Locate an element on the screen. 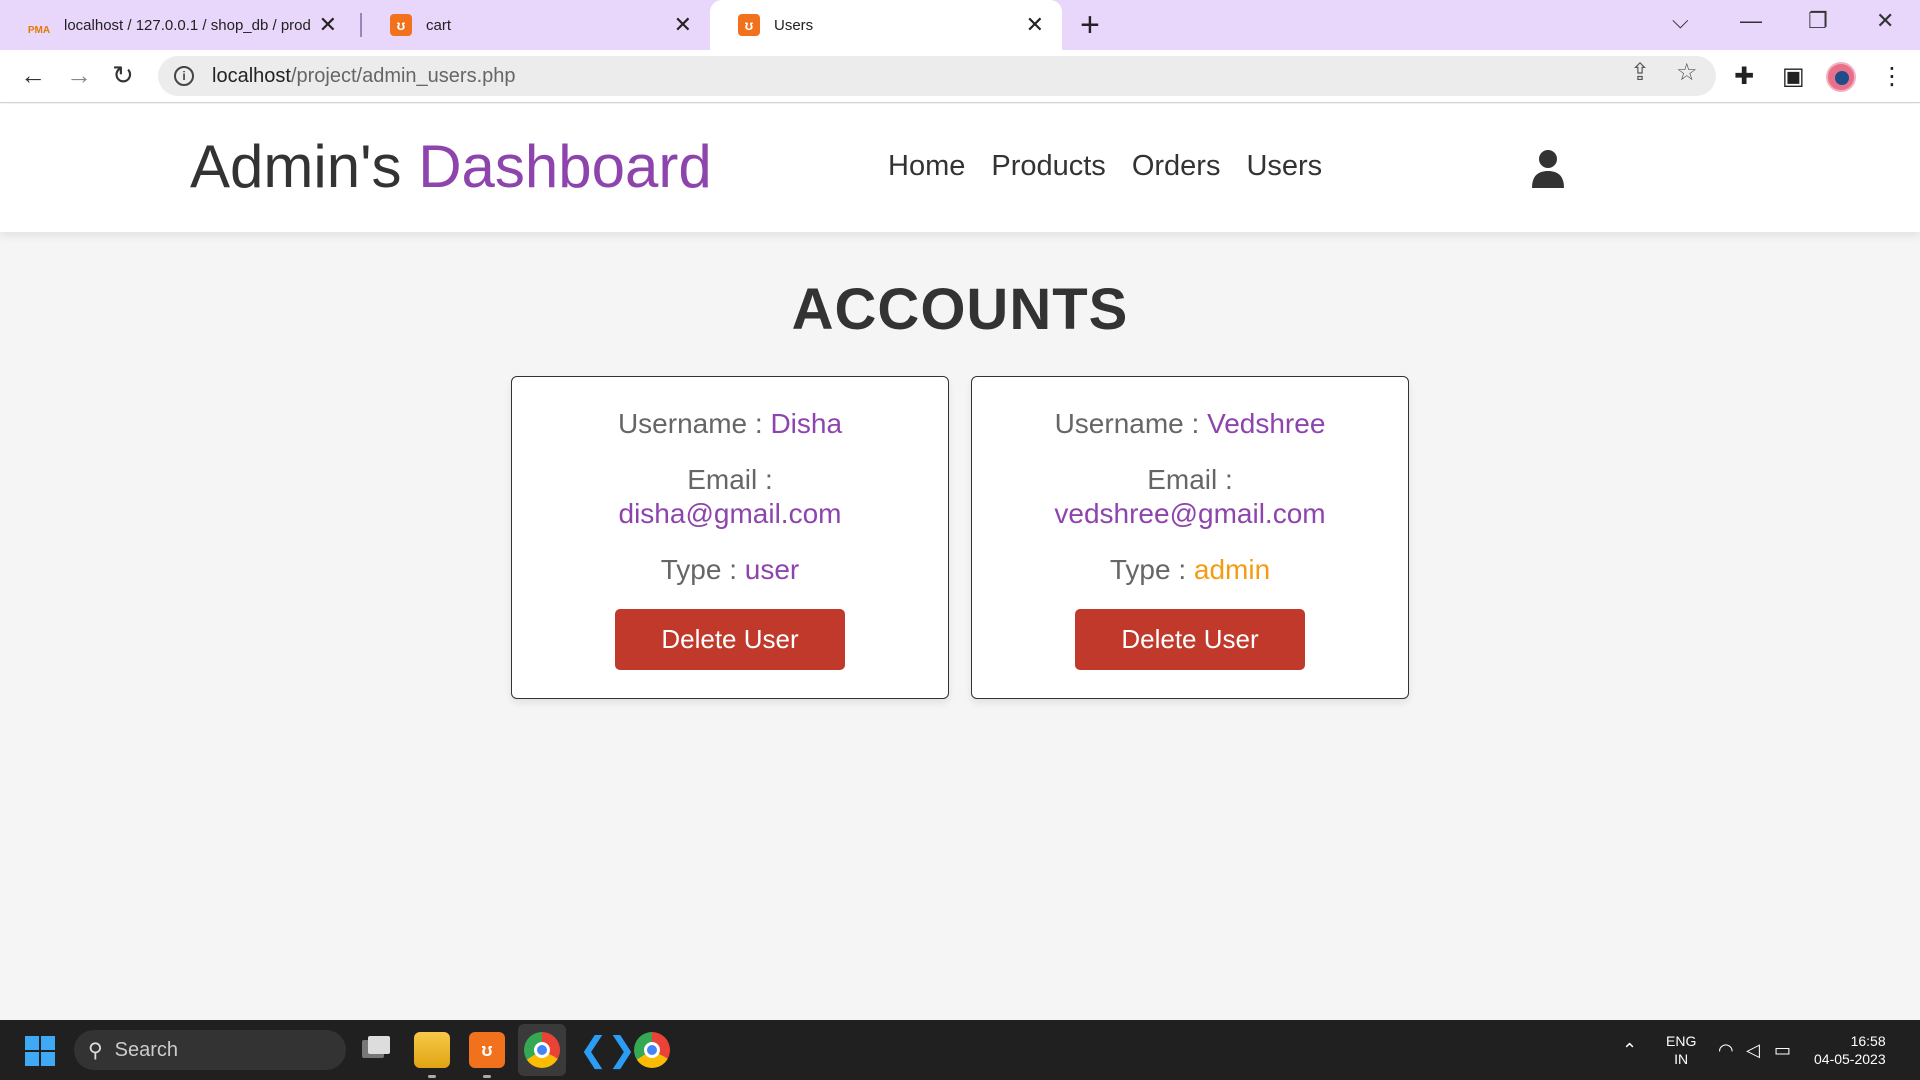 The image size is (1920, 1080). file-explorer-icon is located at coordinates (432, 1055).